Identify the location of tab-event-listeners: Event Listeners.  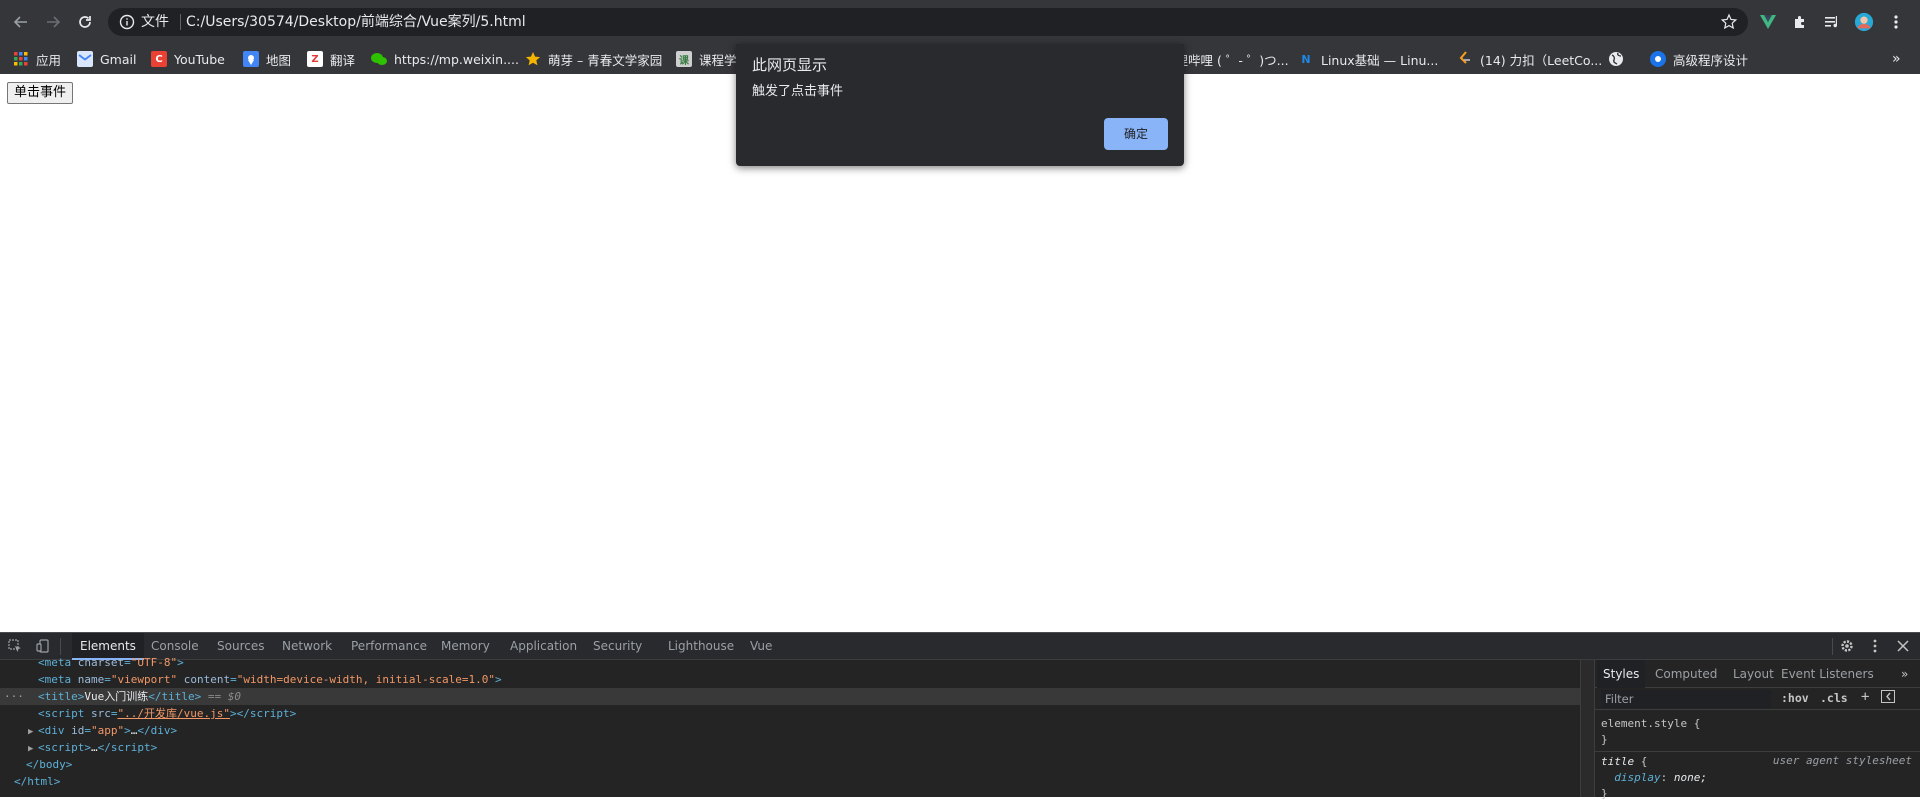
(1827, 674).